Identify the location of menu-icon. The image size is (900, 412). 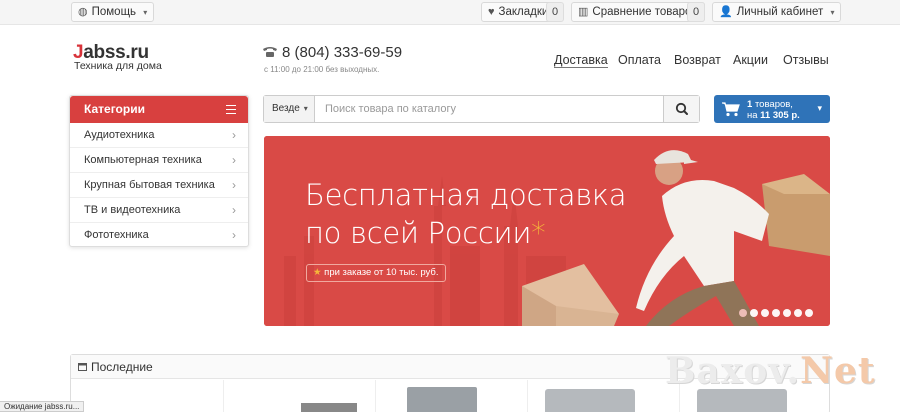
(231, 109).